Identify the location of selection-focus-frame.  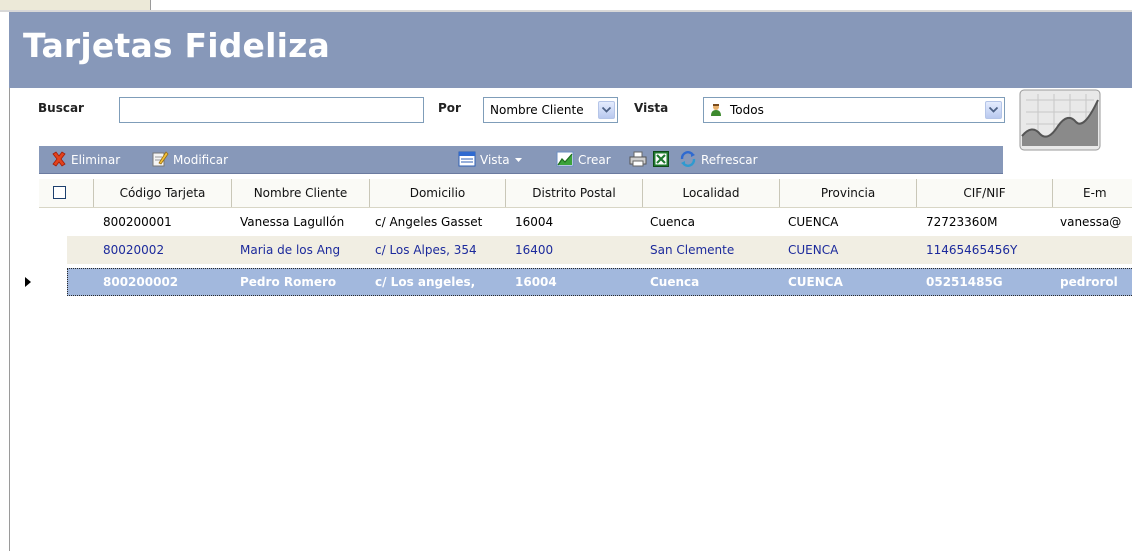
(599, 282).